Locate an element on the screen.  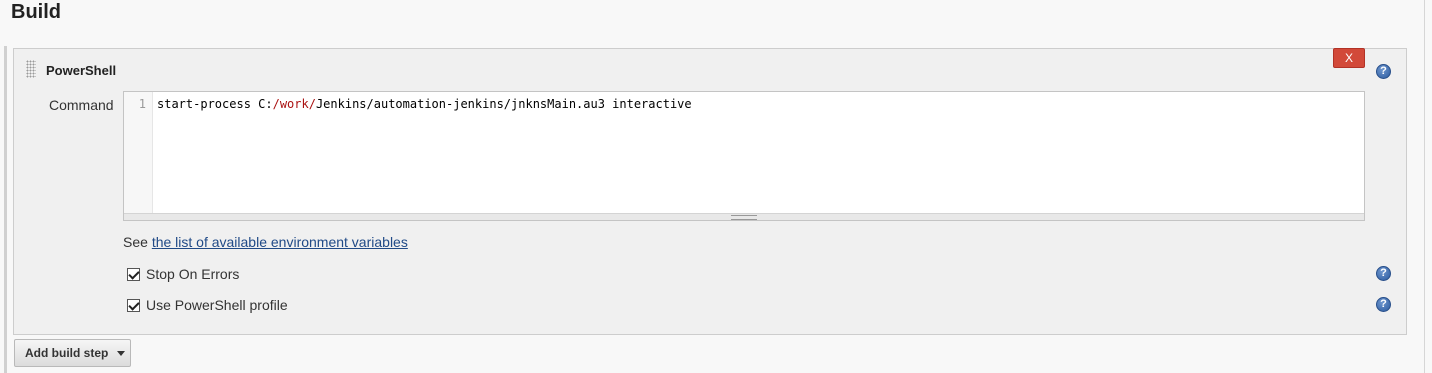
command-label: Command is located at coordinates (81, 105).